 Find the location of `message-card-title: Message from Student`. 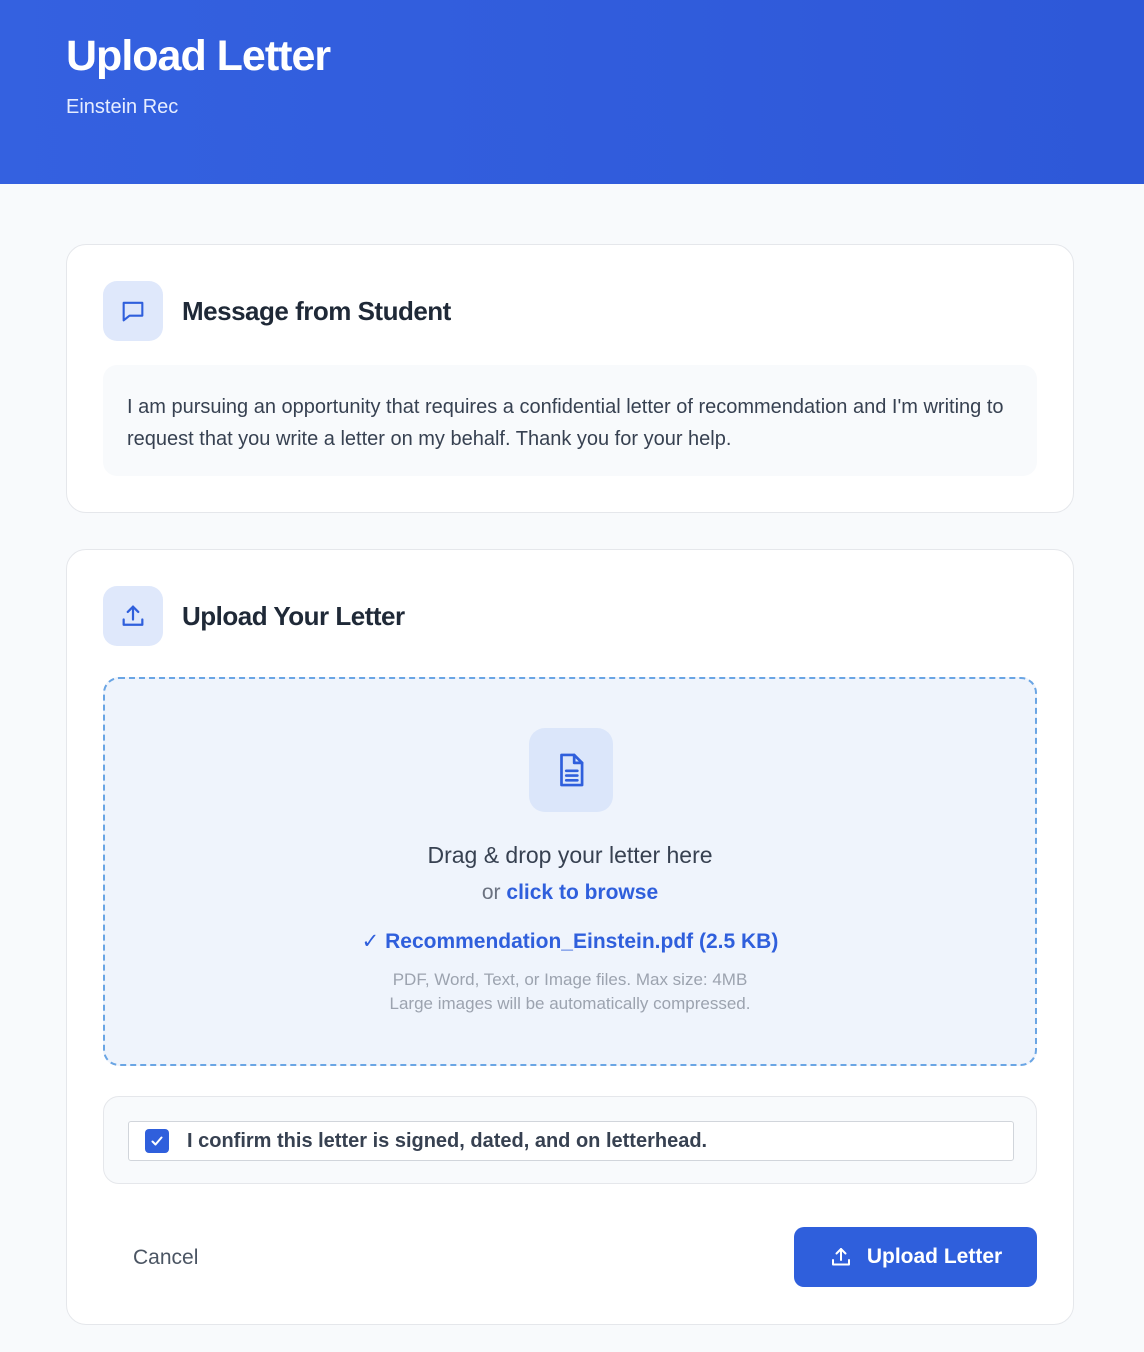

message-card-title: Message from Student is located at coordinates (316, 310).